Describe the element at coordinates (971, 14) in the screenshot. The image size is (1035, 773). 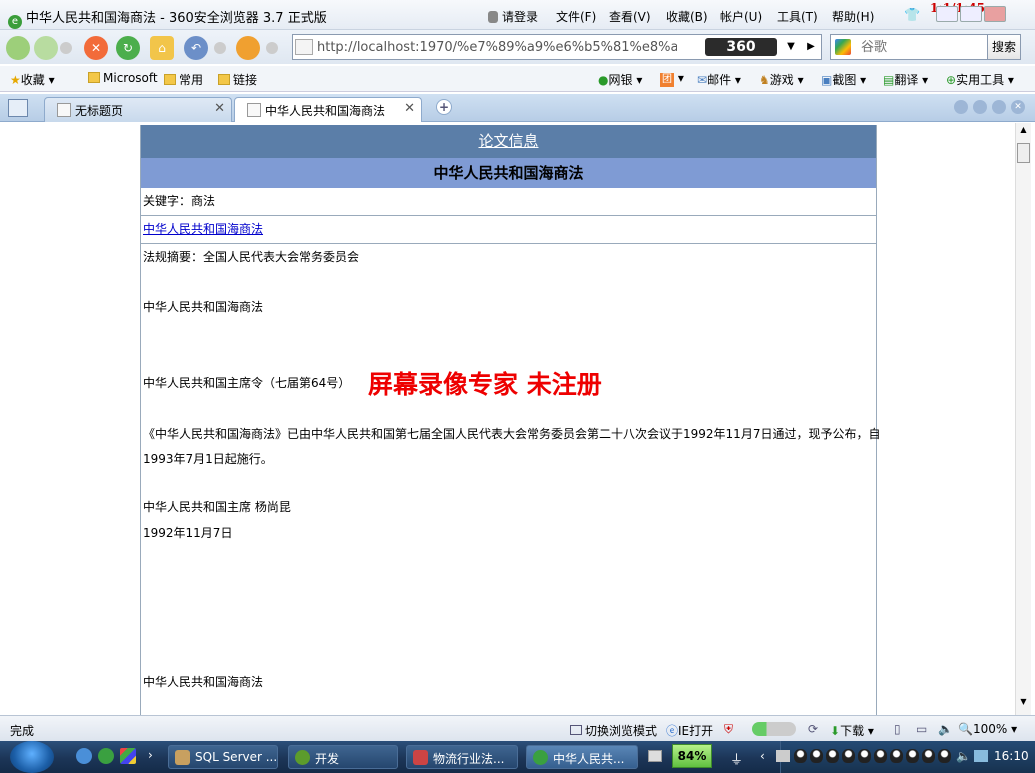
I see `maximize-button` at that location.